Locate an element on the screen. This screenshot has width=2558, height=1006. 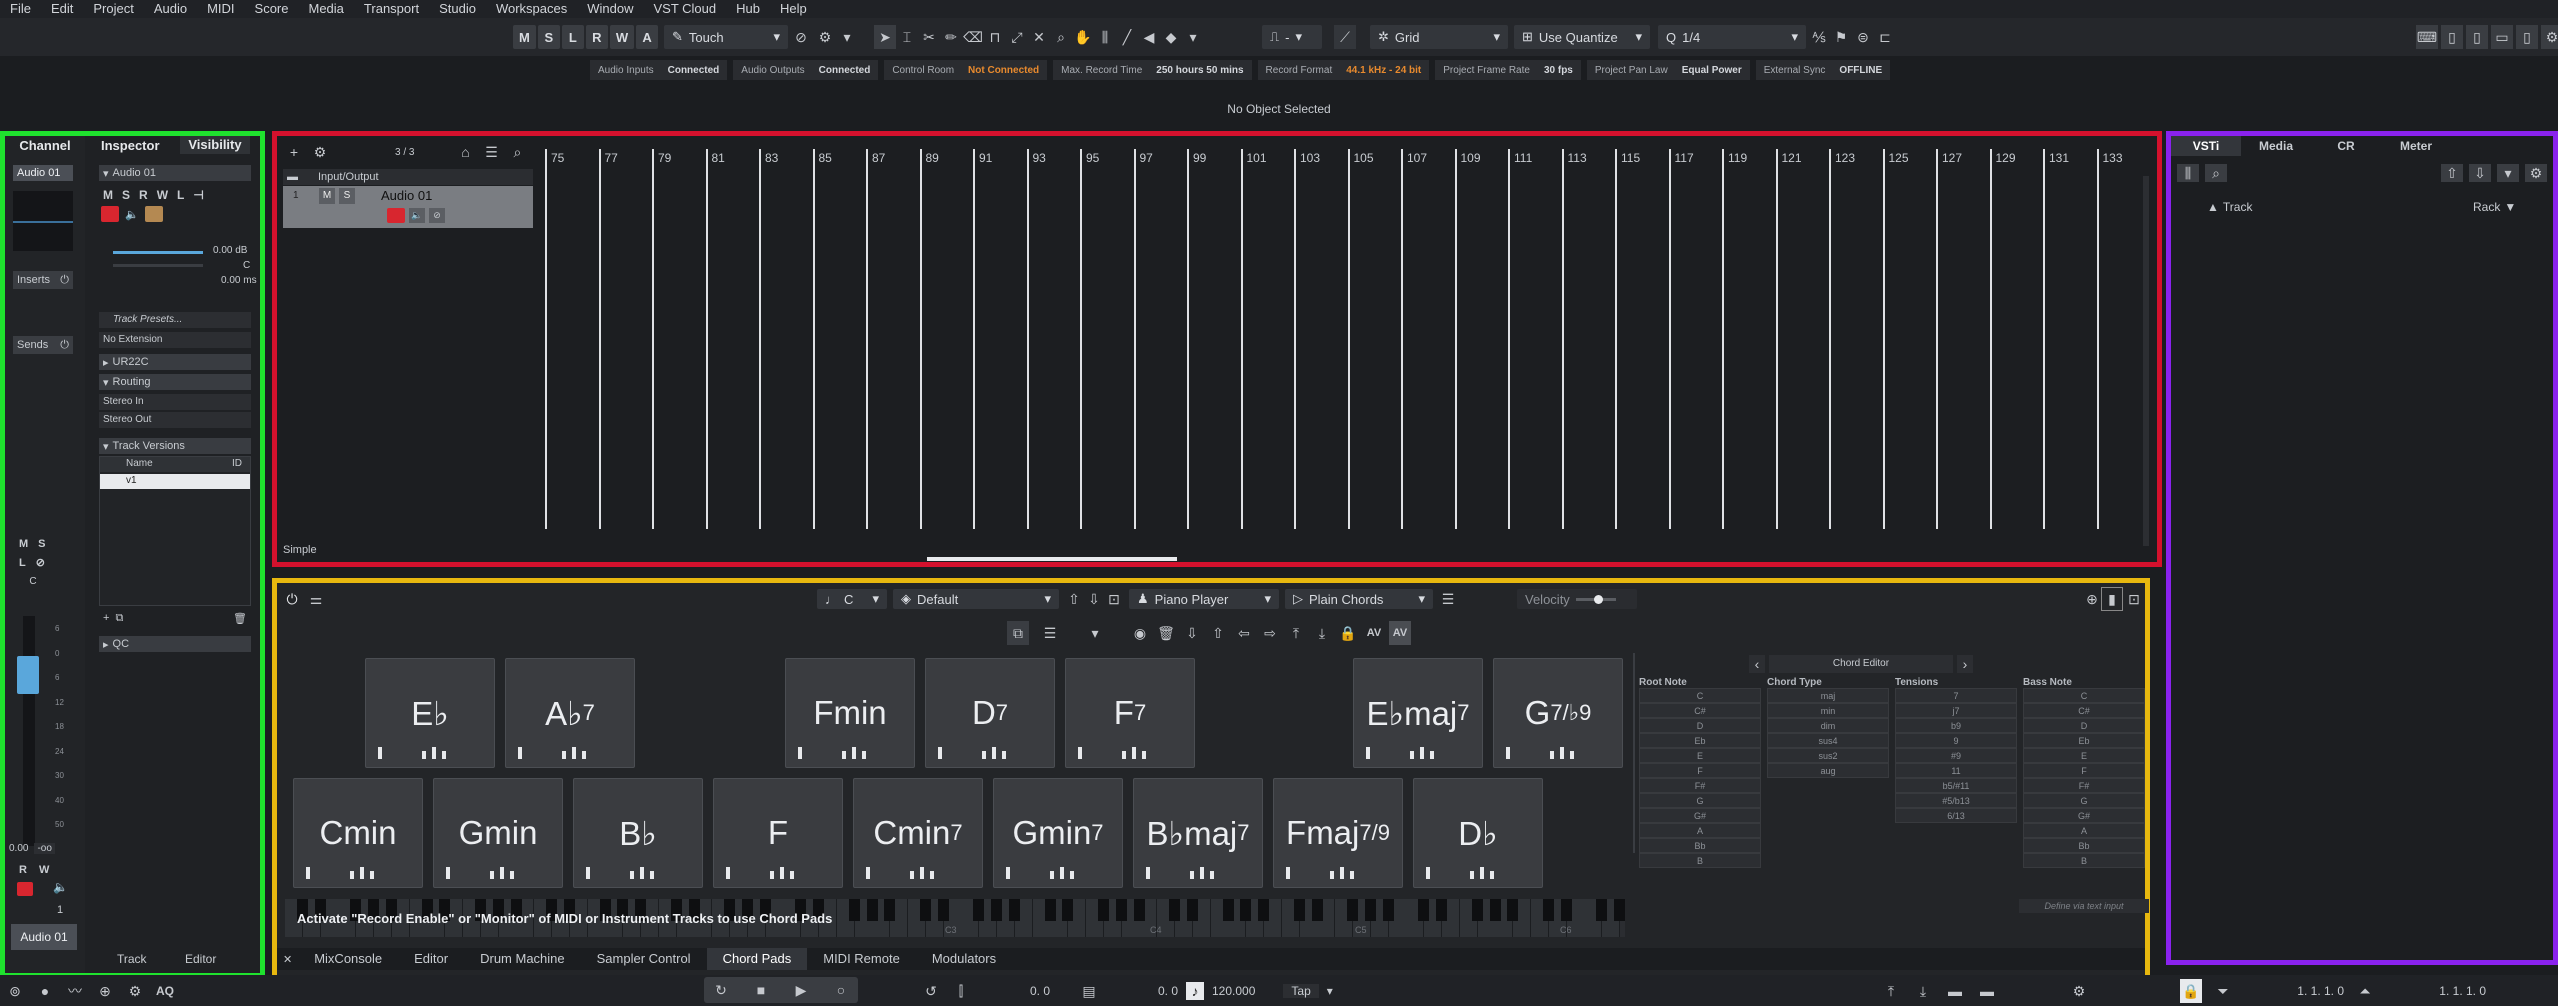
left-zone-icon: ▯ is located at coordinates (2452, 37).